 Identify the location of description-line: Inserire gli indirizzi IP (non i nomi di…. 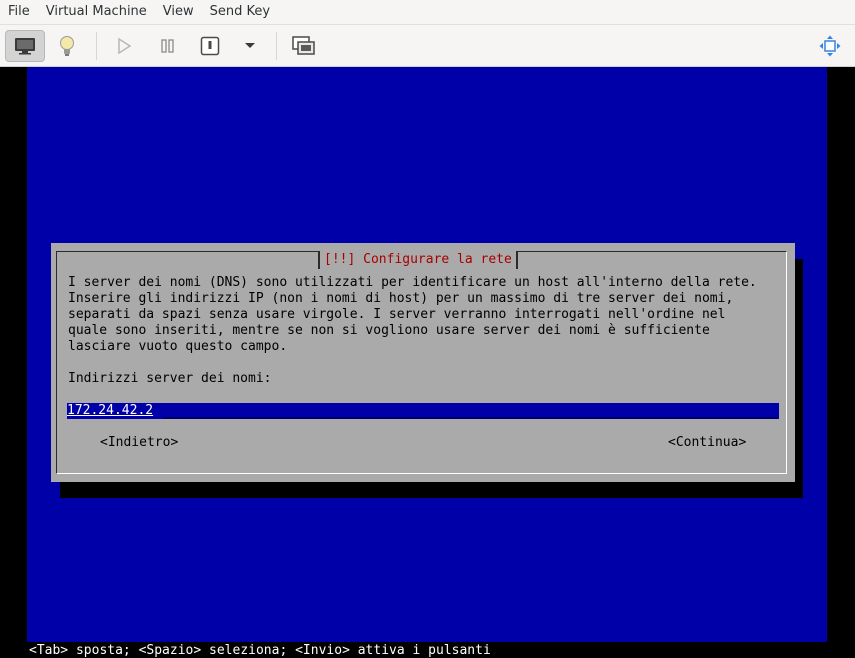
(401, 298).